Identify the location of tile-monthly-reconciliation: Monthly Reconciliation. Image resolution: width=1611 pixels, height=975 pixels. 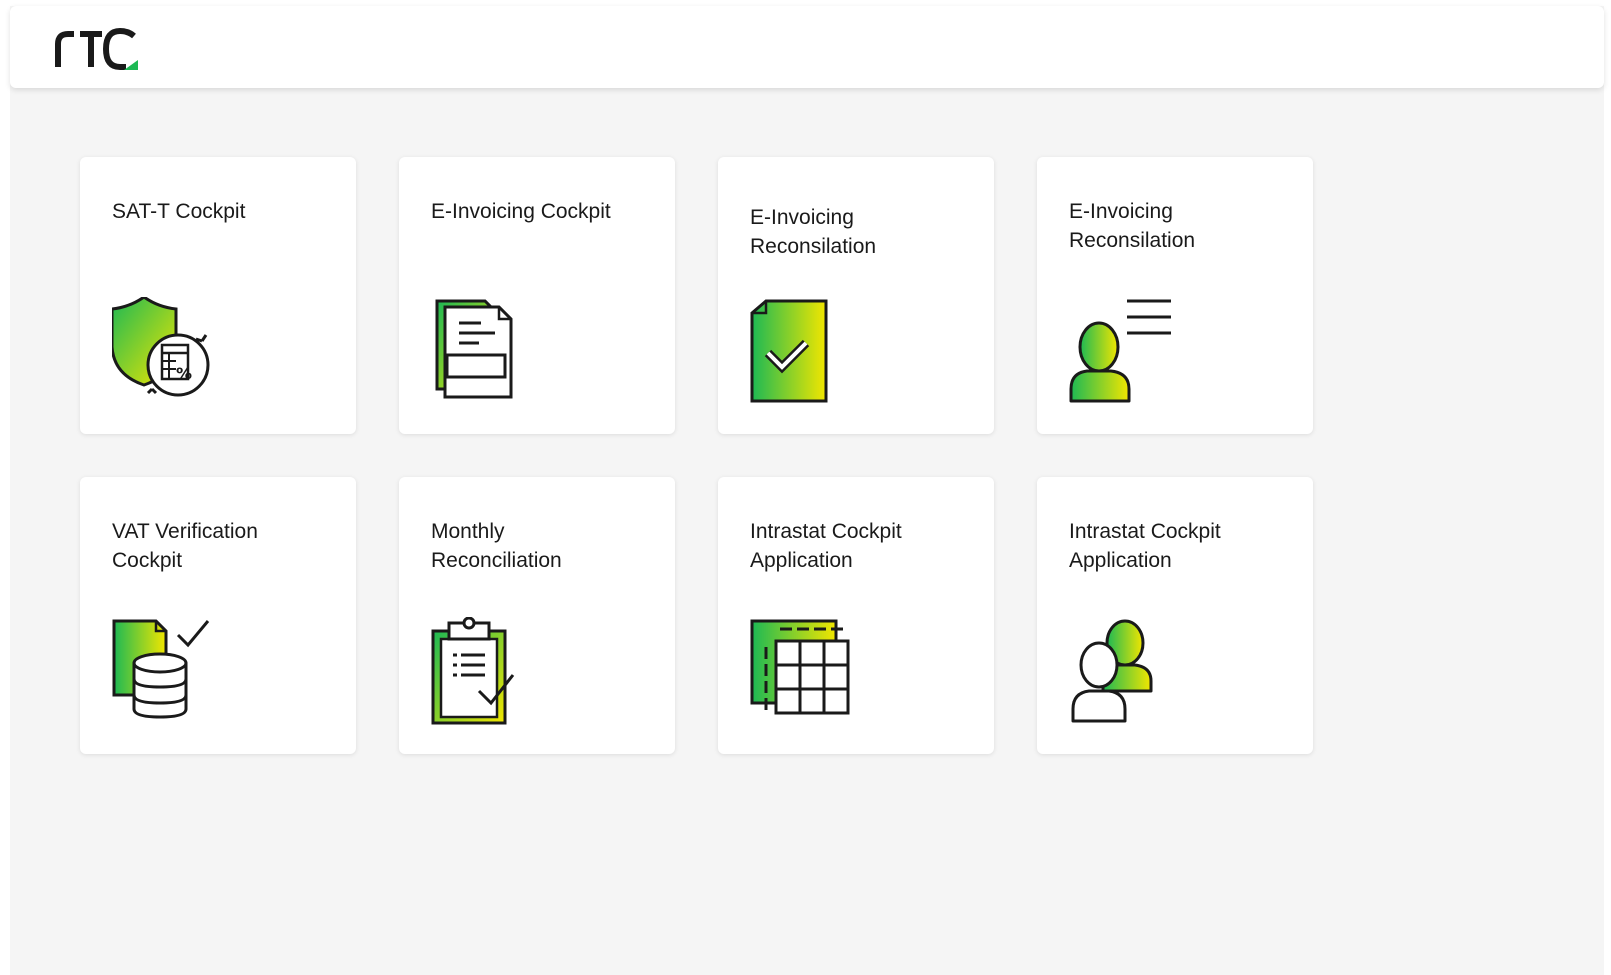
(537, 615).